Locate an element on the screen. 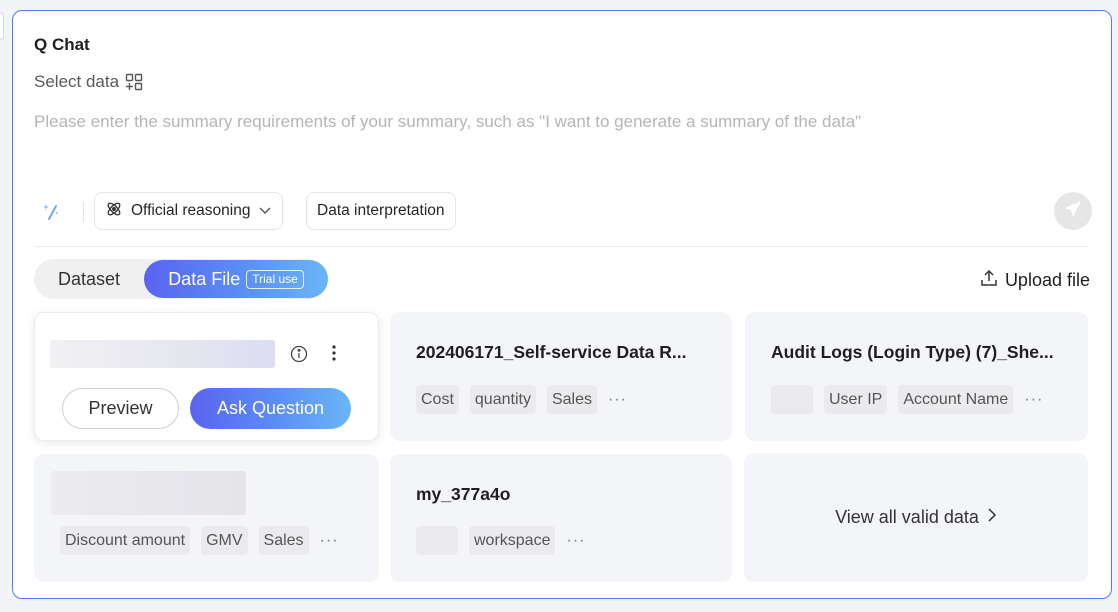 The height and width of the screenshot is (612, 1118). more-options-icon is located at coordinates (334, 355).